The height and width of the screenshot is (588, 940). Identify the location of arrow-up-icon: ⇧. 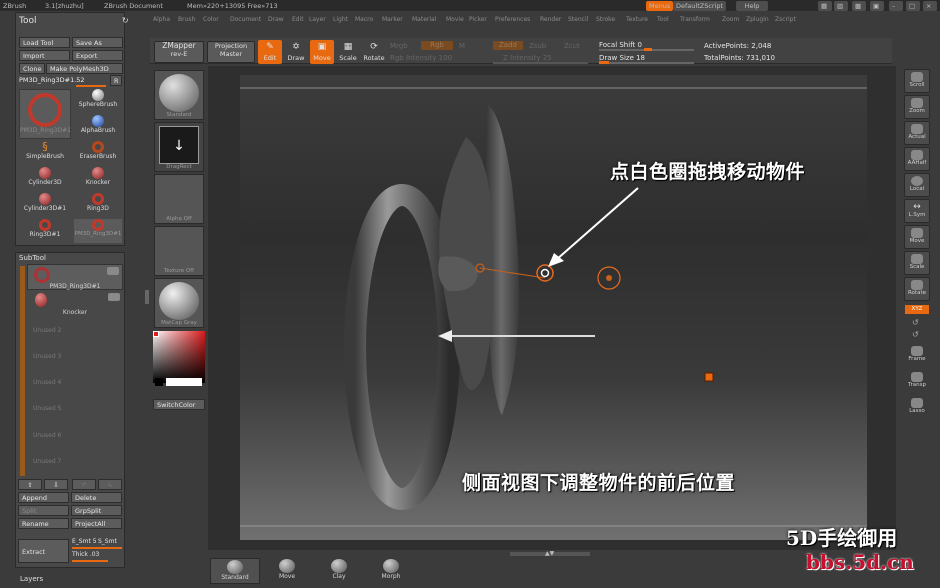
(30, 484).